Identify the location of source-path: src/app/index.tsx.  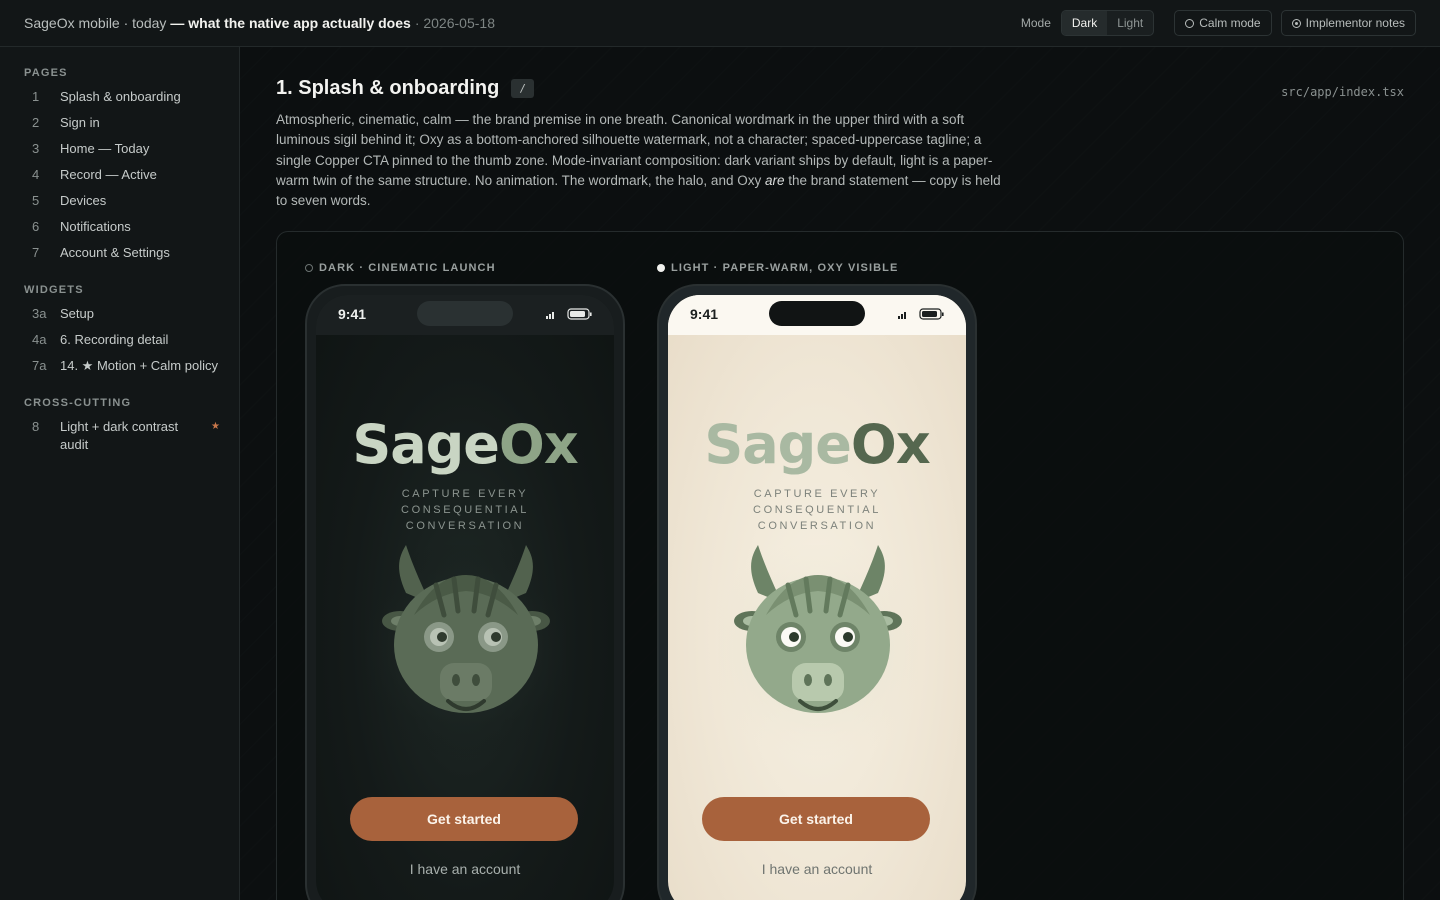
(1342, 92).